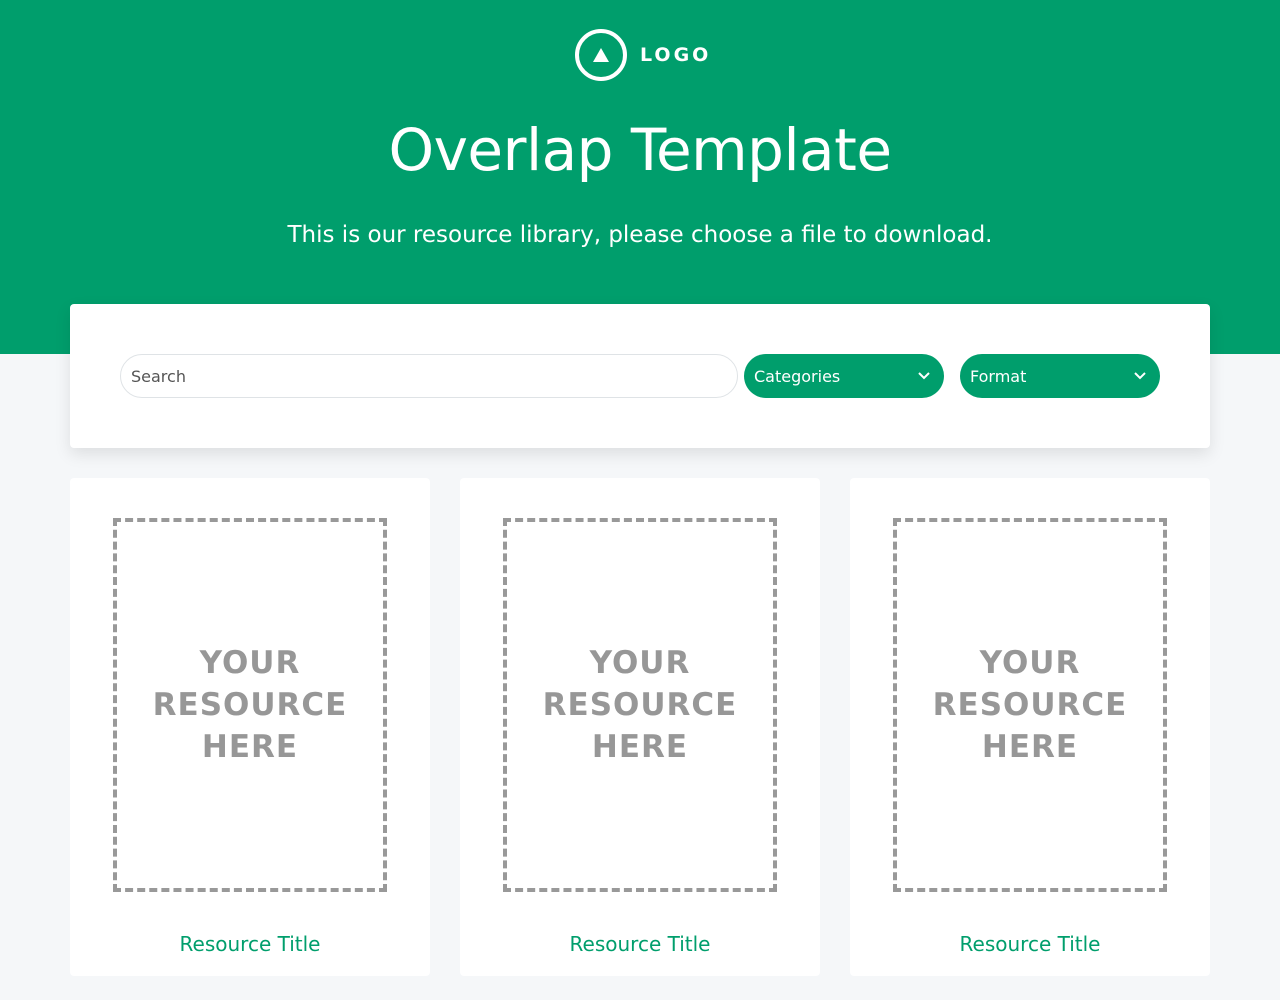 The width and height of the screenshot is (1280, 1000). Describe the element at coordinates (1060, 376) in the screenshot. I see `format-dropdown: Format` at that location.